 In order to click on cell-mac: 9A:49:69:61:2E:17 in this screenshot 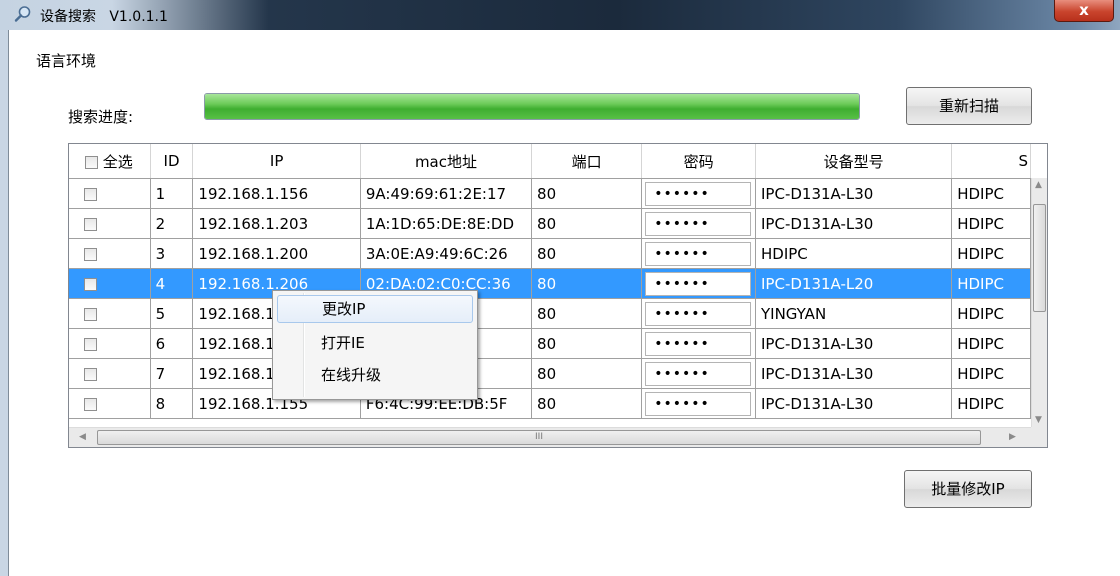, I will do `click(446, 193)`.